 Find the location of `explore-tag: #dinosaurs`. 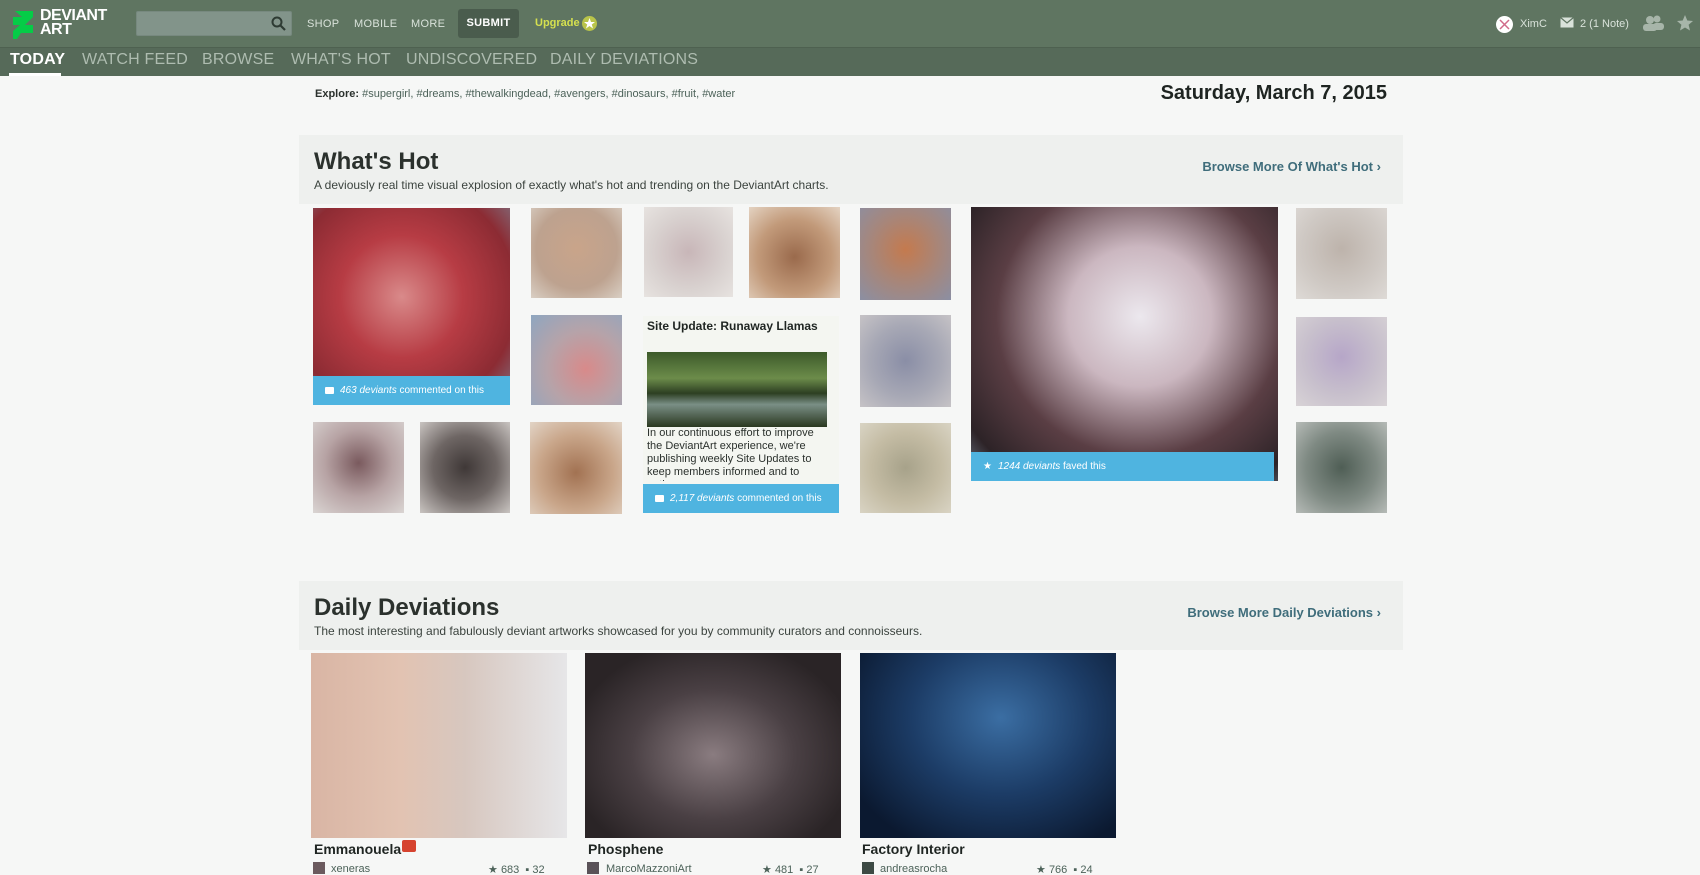

explore-tag: #dinosaurs is located at coordinates (639, 94).